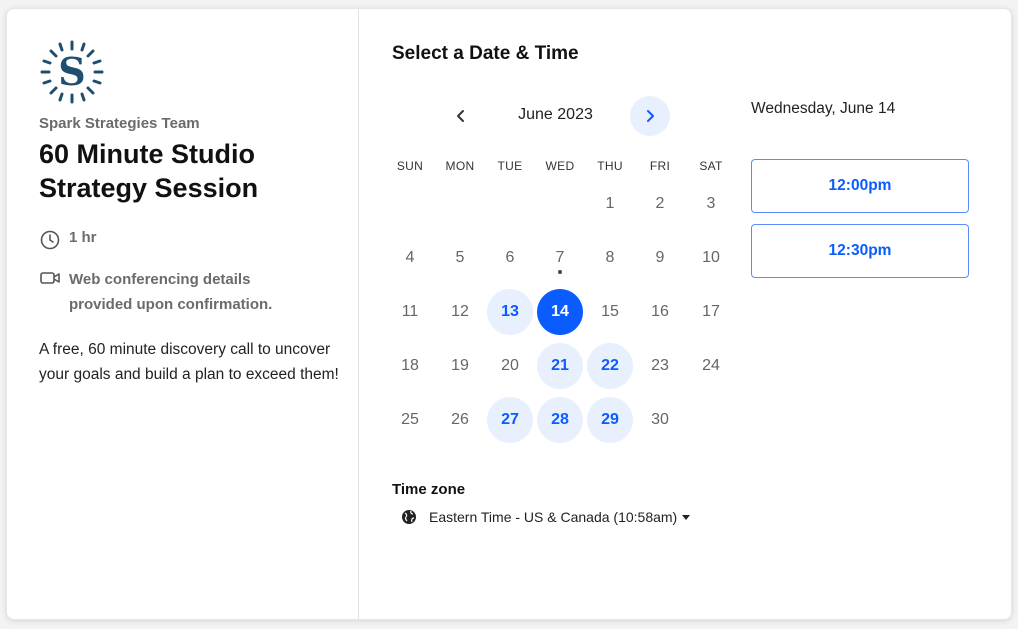  I want to click on calendar-day: 23, so click(660, 365).